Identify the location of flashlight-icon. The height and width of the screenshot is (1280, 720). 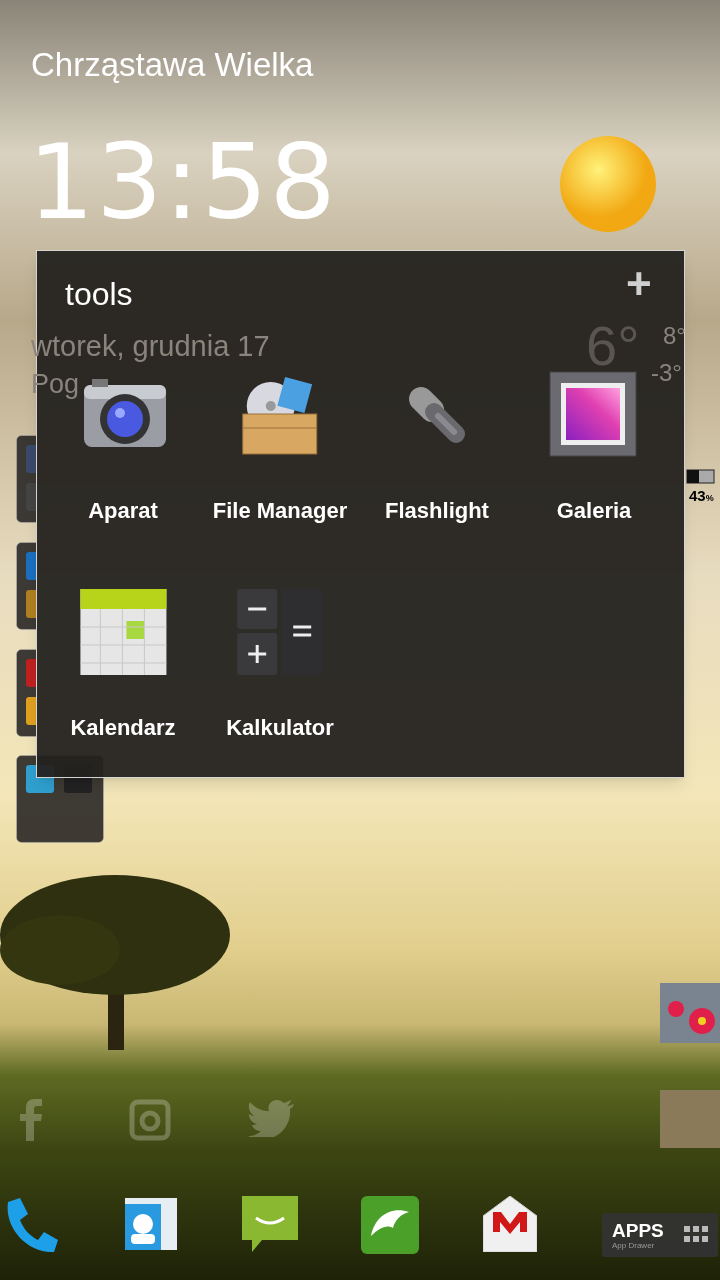
(437, 415).